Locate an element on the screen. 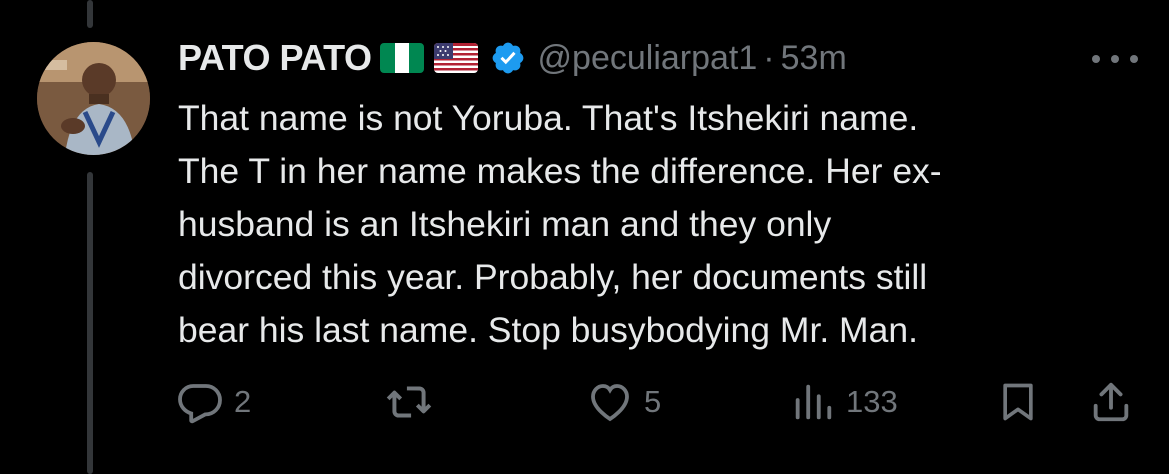 The image size is (1169, 474). thread-line-top is located at coordinates (90, 14).